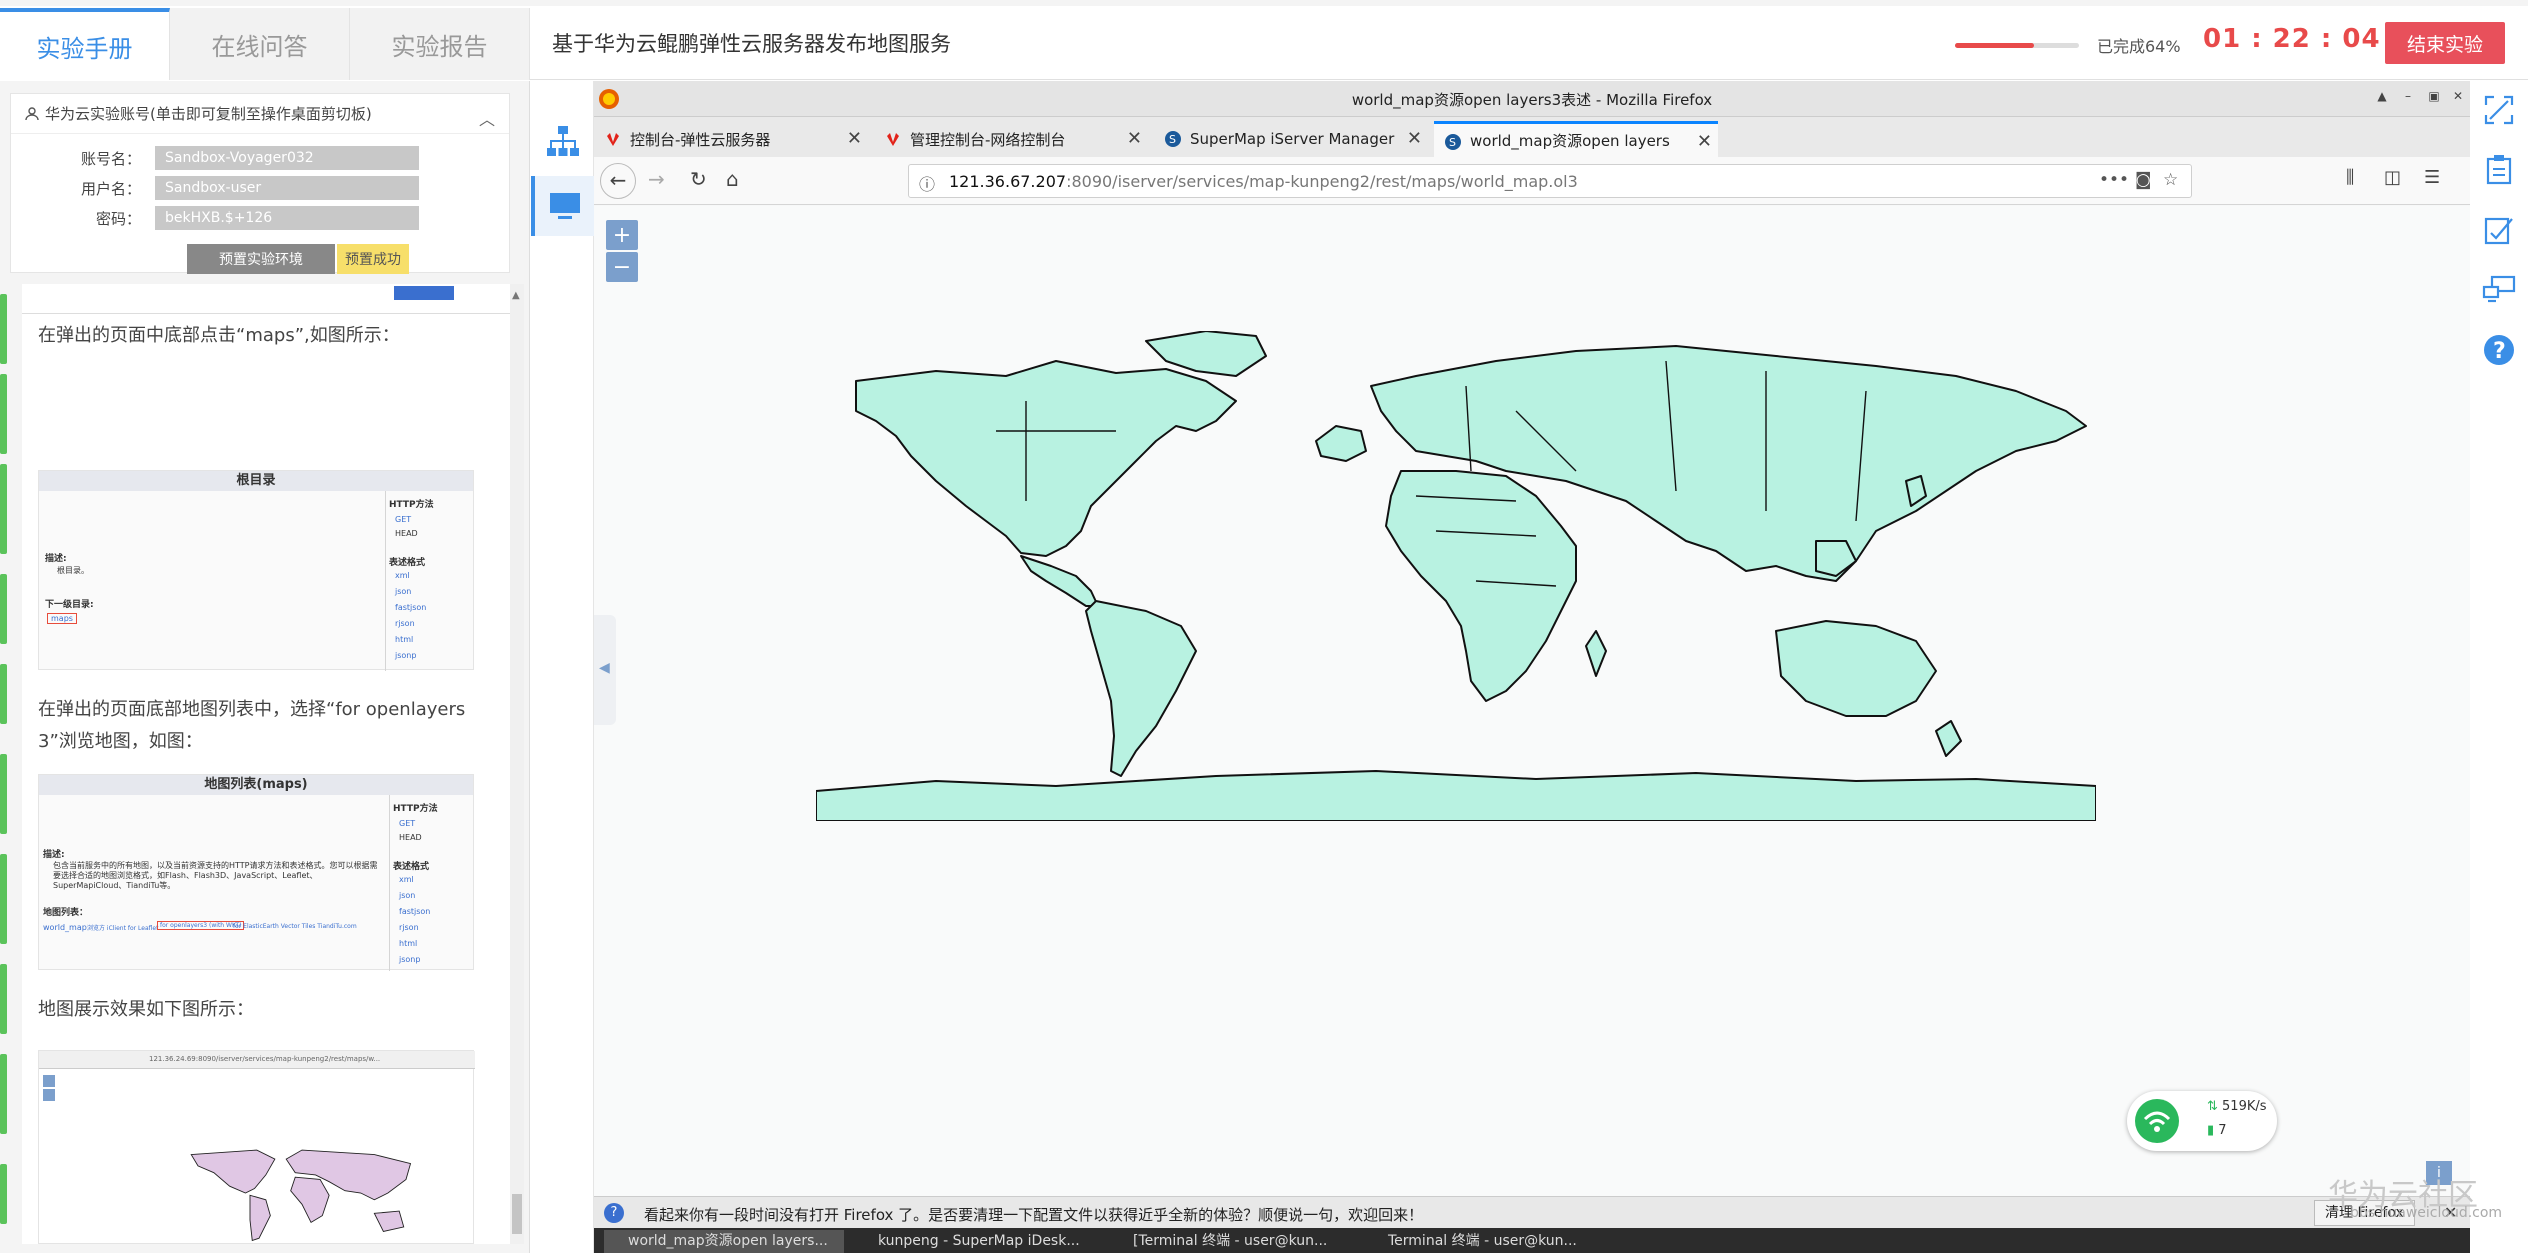 The image size is (2528, 1253). I want to click on info-icon: ⓘ, so click(927, 183).